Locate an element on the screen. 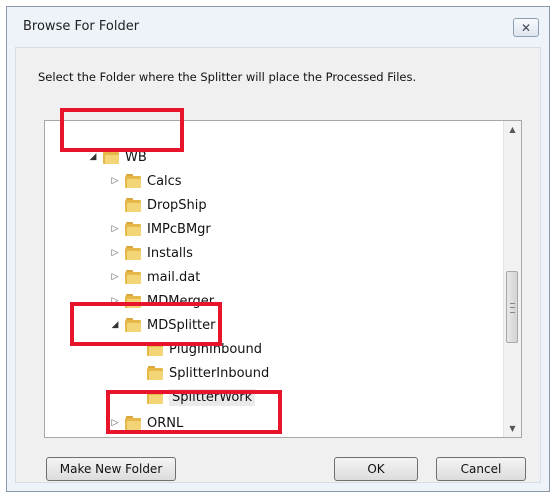  scroll-down-icon: ▼ is located at coordinates (512, 428).